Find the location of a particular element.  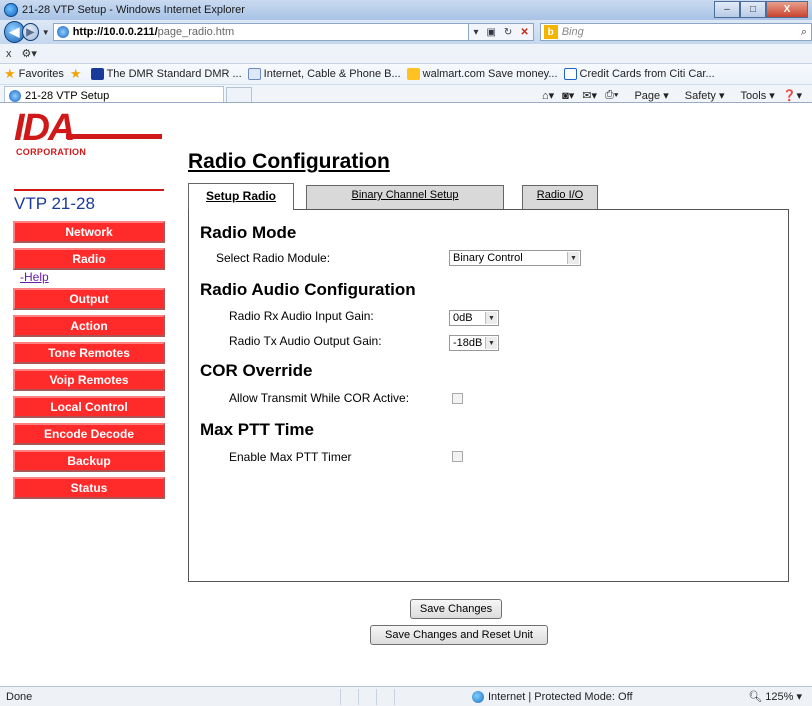

tx-gain-label: Radio Tx Audio Output Gain: is located at coordinates (305, 341).